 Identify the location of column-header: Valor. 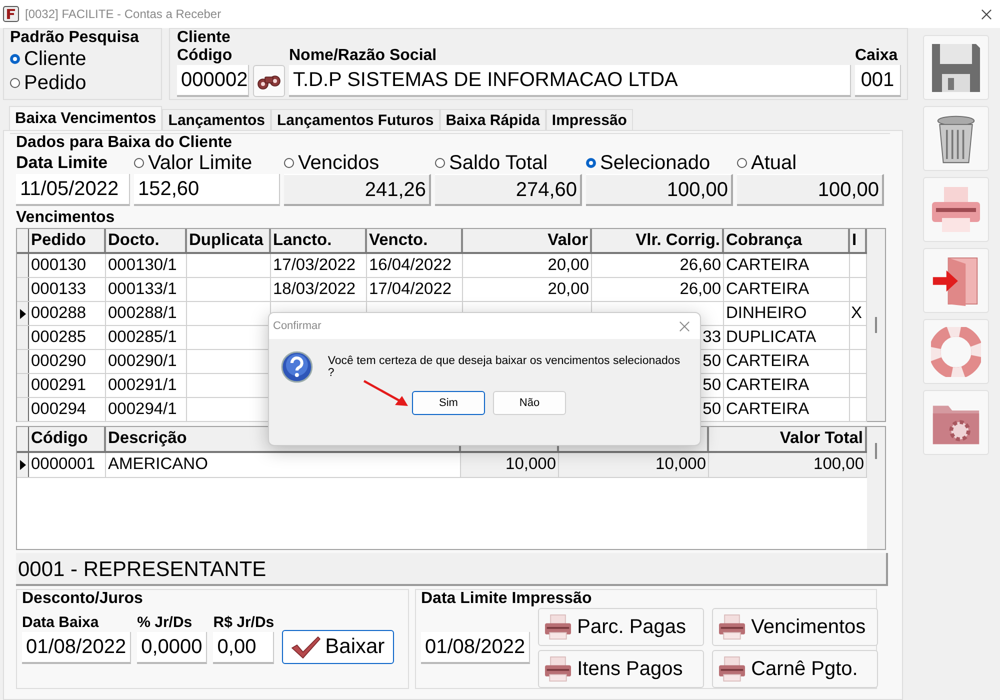
(527, 240).